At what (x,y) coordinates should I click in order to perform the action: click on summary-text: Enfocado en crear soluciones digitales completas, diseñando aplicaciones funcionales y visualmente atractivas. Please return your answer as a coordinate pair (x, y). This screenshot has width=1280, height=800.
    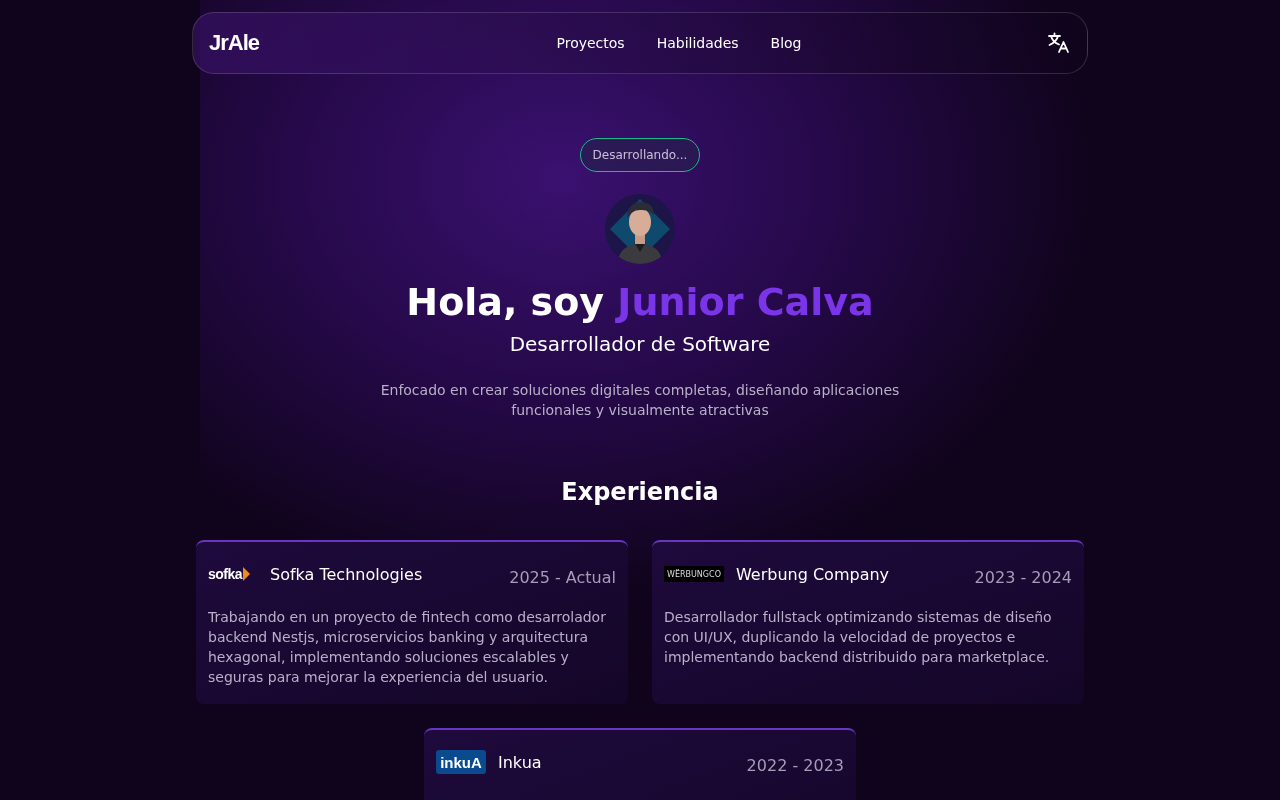
    Looking at the image, I should click on (640, 400).